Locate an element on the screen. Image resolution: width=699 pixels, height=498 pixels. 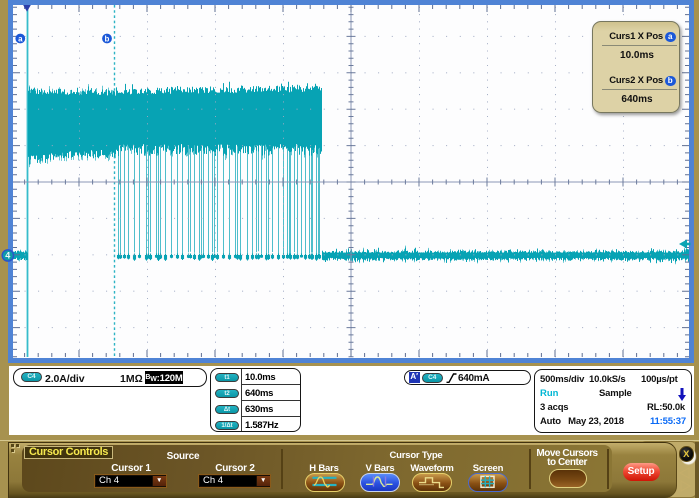
svg-text: a is located at coordinates (20, 38).